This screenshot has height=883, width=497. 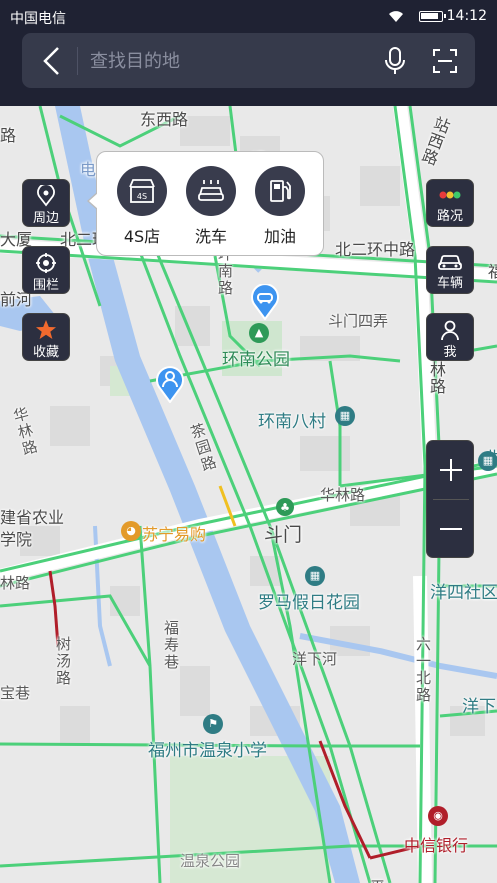 What do you see at coordinates (174, 534) in the screenshot?
I see `map-label: 苏宁易购` at bounding box center [174, 534].